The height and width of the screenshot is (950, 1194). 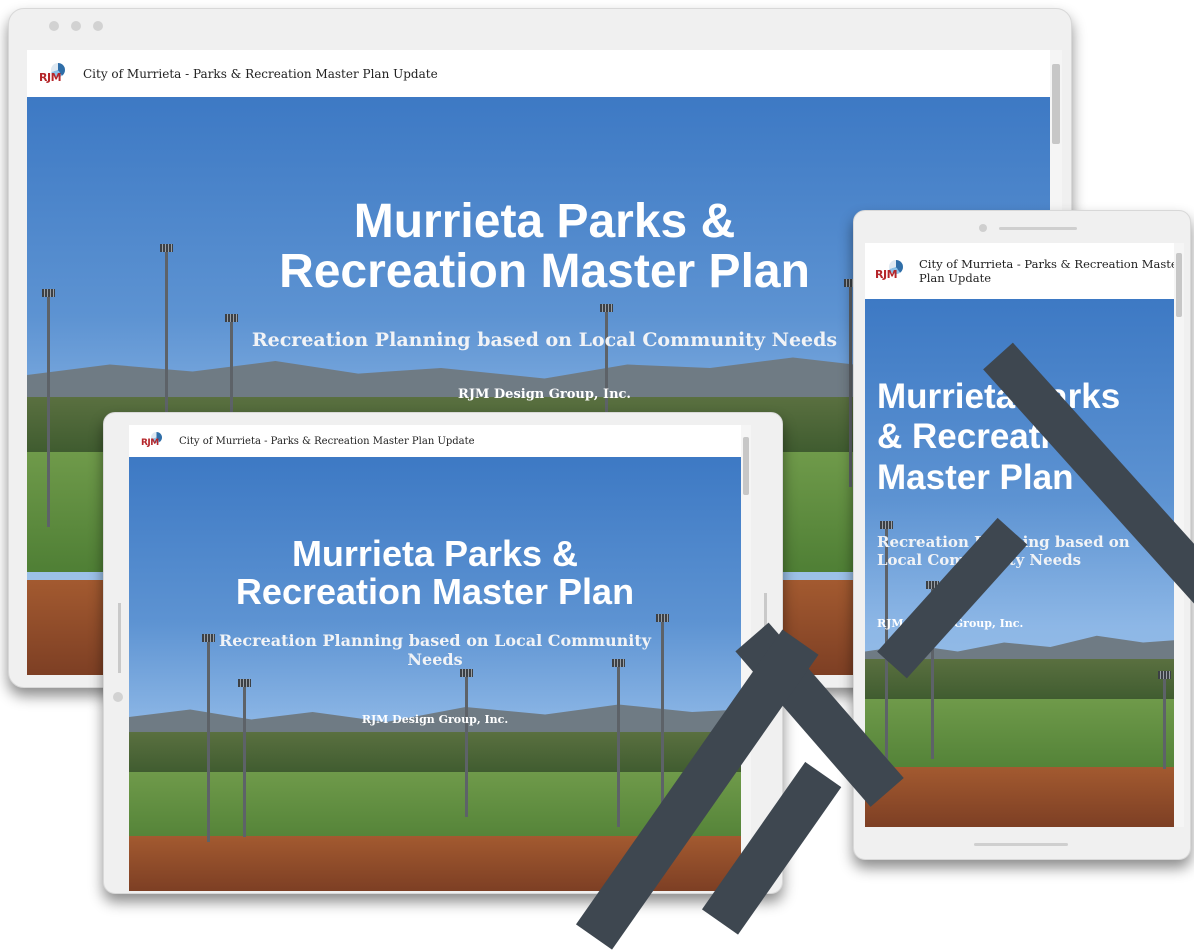 What do you see at coordinates (118, 697) in the screenshot?
I see `tablet-home-button` at bounding box center [118, 697].